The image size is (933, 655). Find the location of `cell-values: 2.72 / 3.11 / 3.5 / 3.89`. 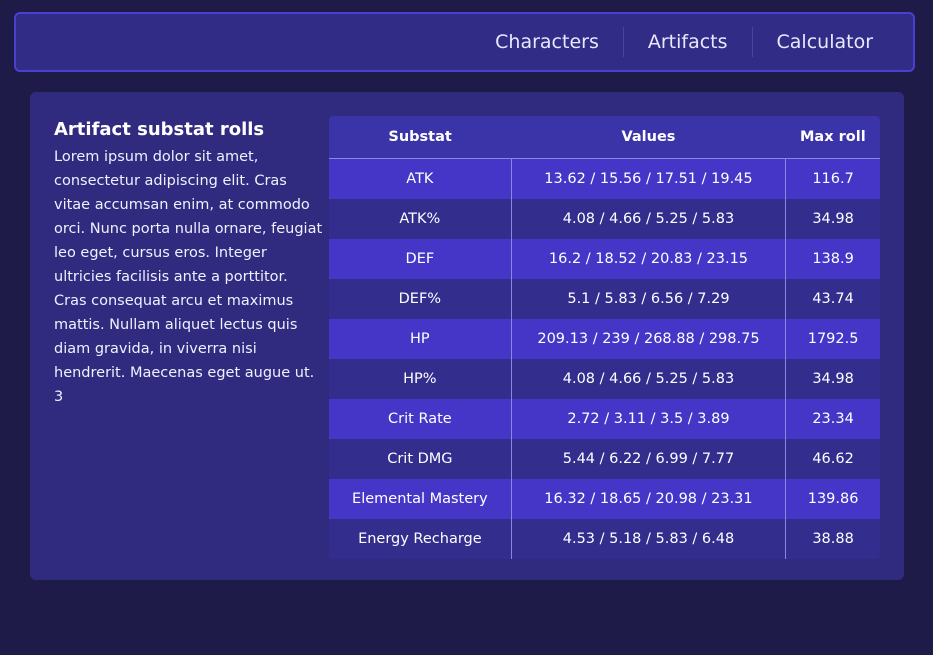

cell-values: 2.72 / 3.11 / 3.5 / 3.89 is located at coordinates (649, 419).